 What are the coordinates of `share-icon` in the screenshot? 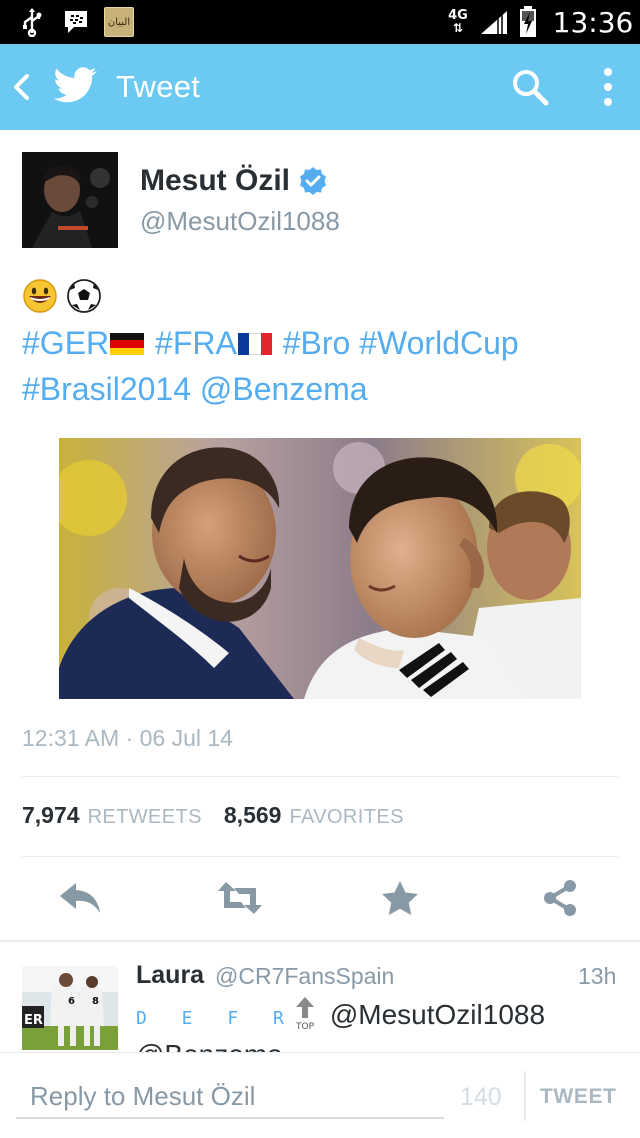 It's located at (560, 898).